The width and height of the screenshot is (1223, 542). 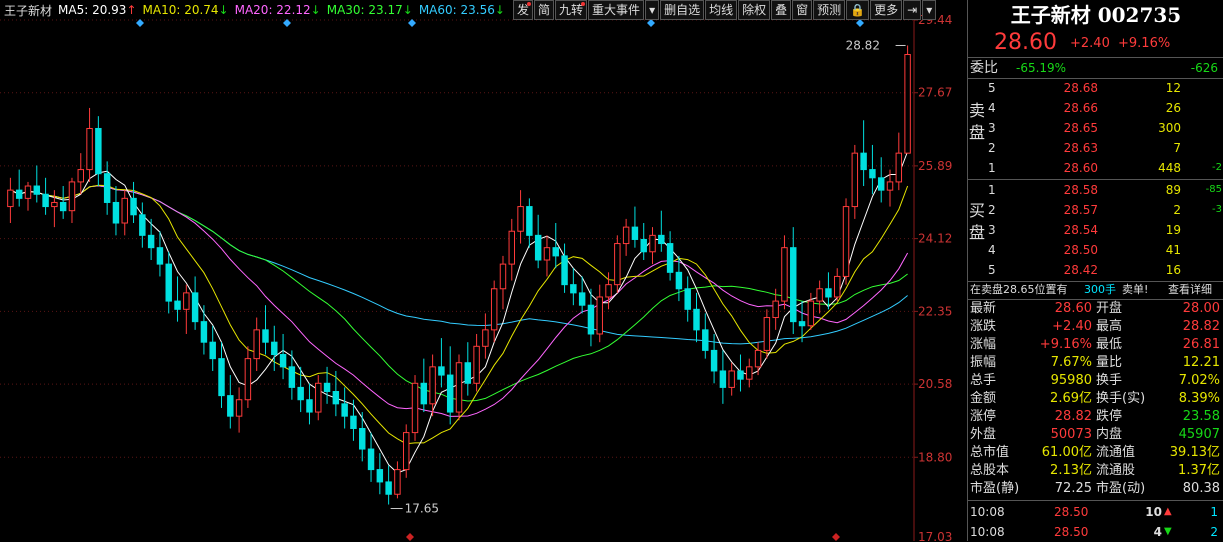 I want to click on stat-row: 金额 2.69亿 换手(实) 8.39%, so click(x=1095, y=399).